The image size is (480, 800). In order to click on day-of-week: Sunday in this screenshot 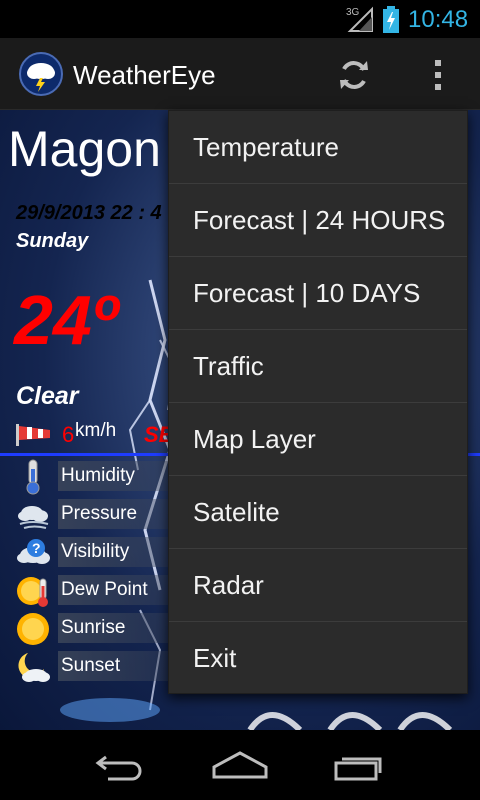, I will do `click(52, 241)`.